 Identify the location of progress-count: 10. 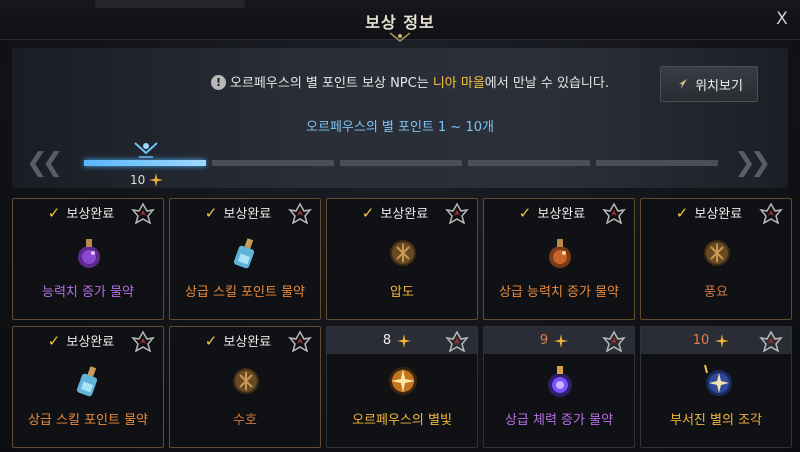
(147, 180).